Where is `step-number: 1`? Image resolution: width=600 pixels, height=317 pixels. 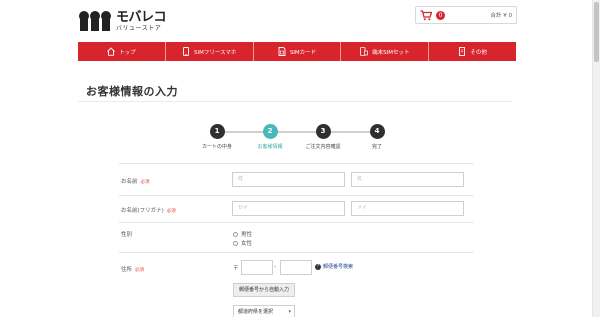
step-number: 1 is located at coordinates (217, 131).